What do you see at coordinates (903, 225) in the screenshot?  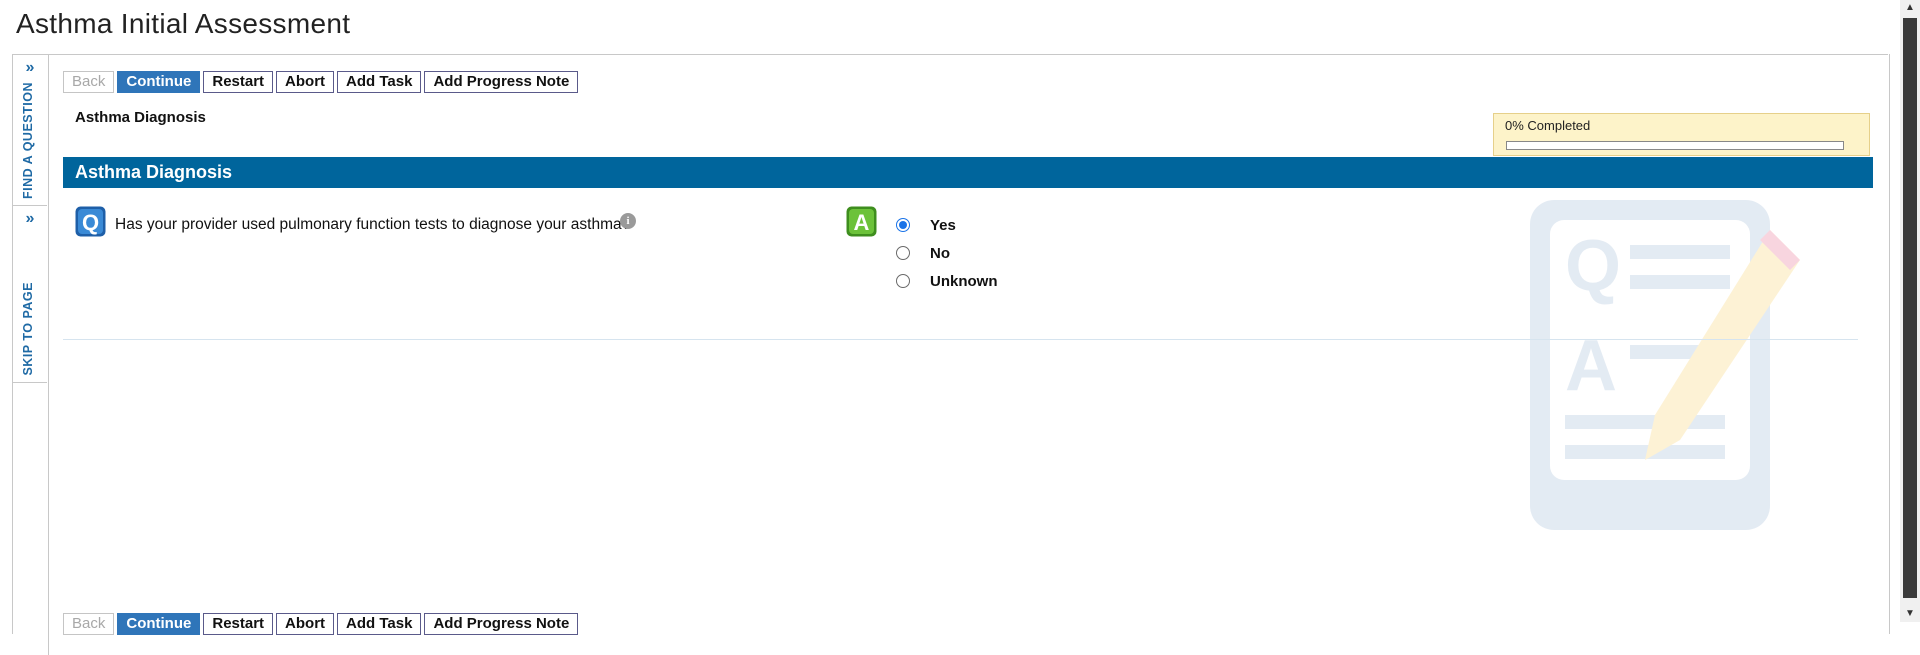 I see `radio-yes` at bounding box center [903, 225].